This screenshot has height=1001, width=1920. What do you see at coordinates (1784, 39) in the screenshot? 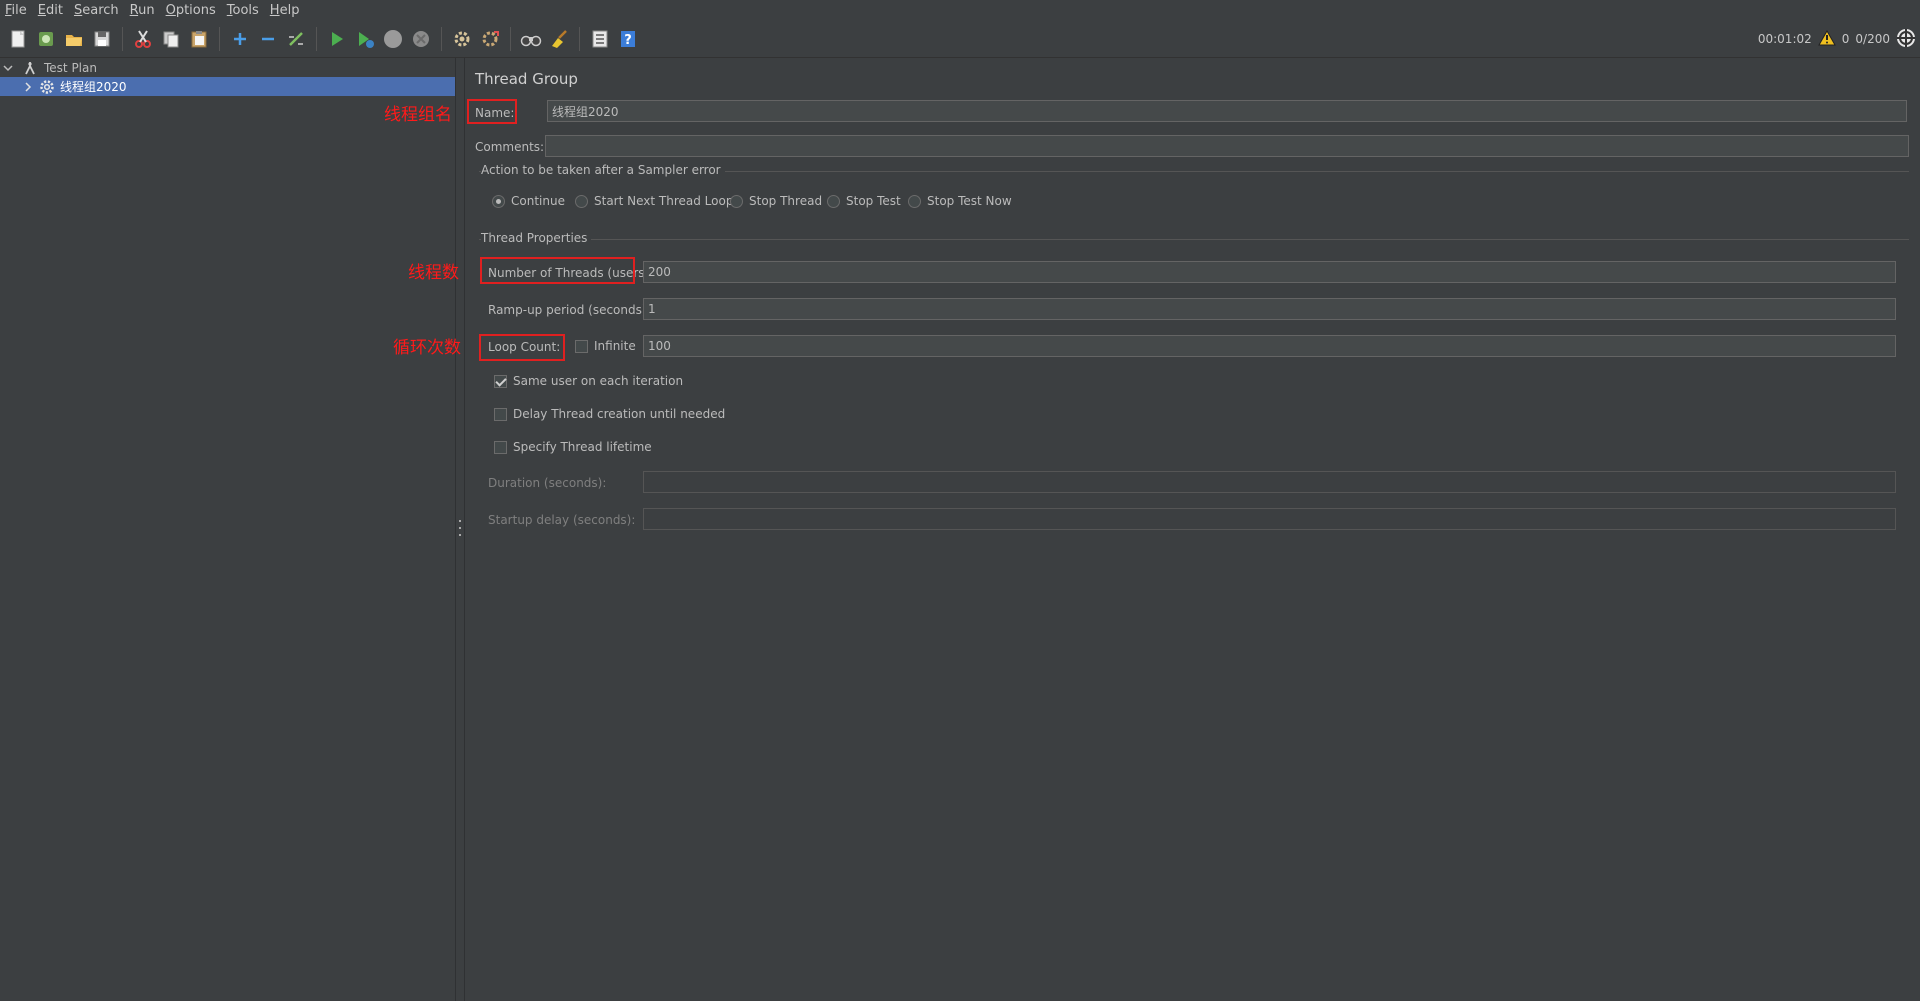
I see `elapsed-time: 00:01:02` at bounding box center [1784, 39].